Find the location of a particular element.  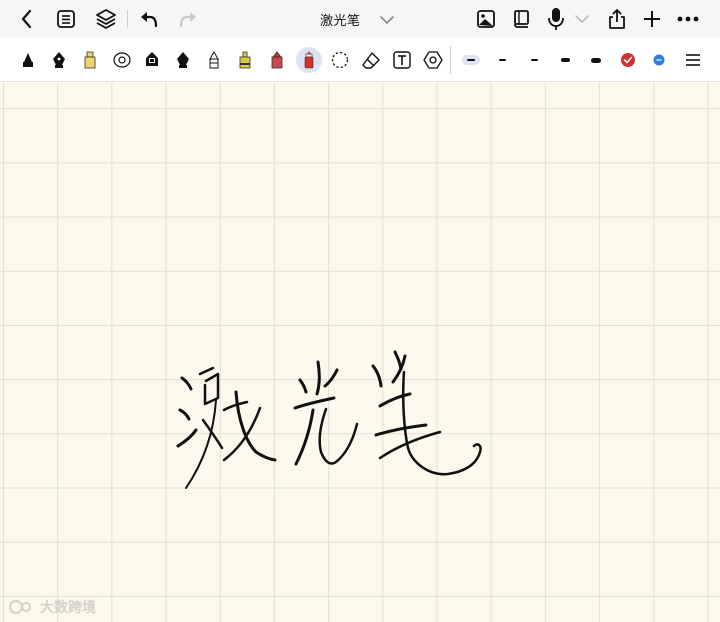

red-marker-tool-icon is located at coordinates (277, 60).